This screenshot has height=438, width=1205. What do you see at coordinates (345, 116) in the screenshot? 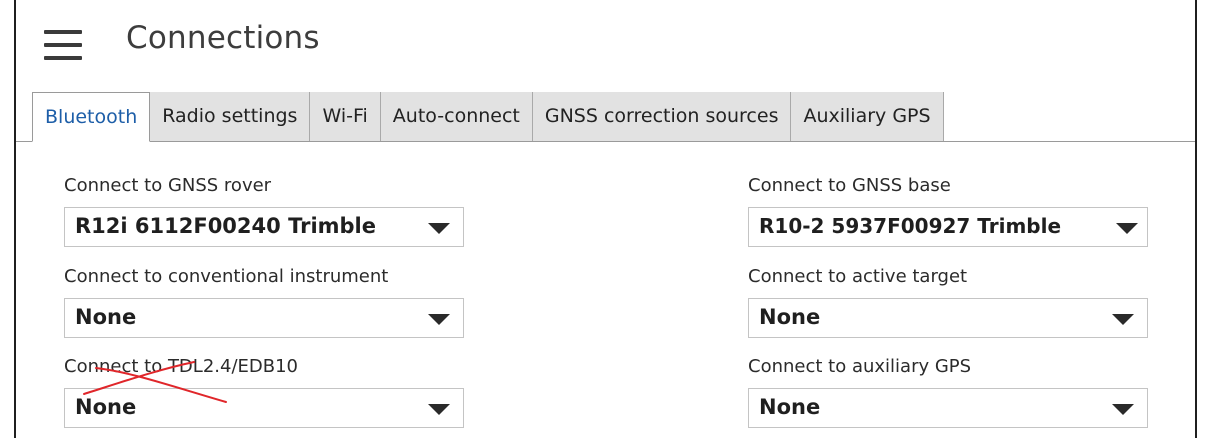
I see `tab-wi-fi: Wi-Fi` at bounding box center [345, 116].